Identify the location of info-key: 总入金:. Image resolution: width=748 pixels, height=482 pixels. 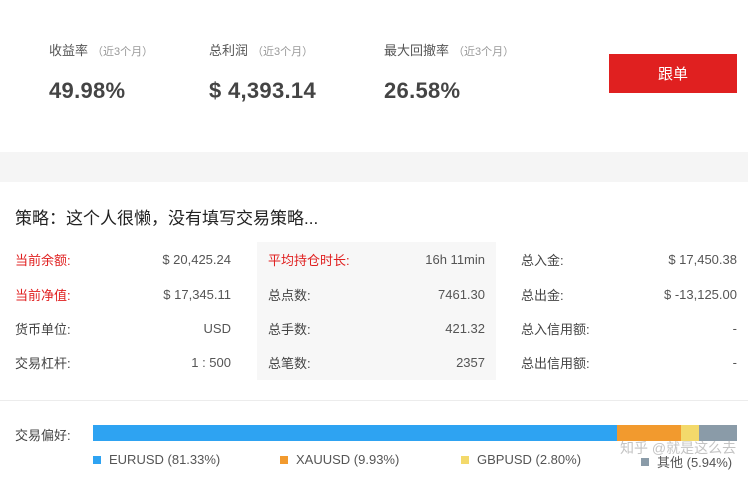
(542, 260).